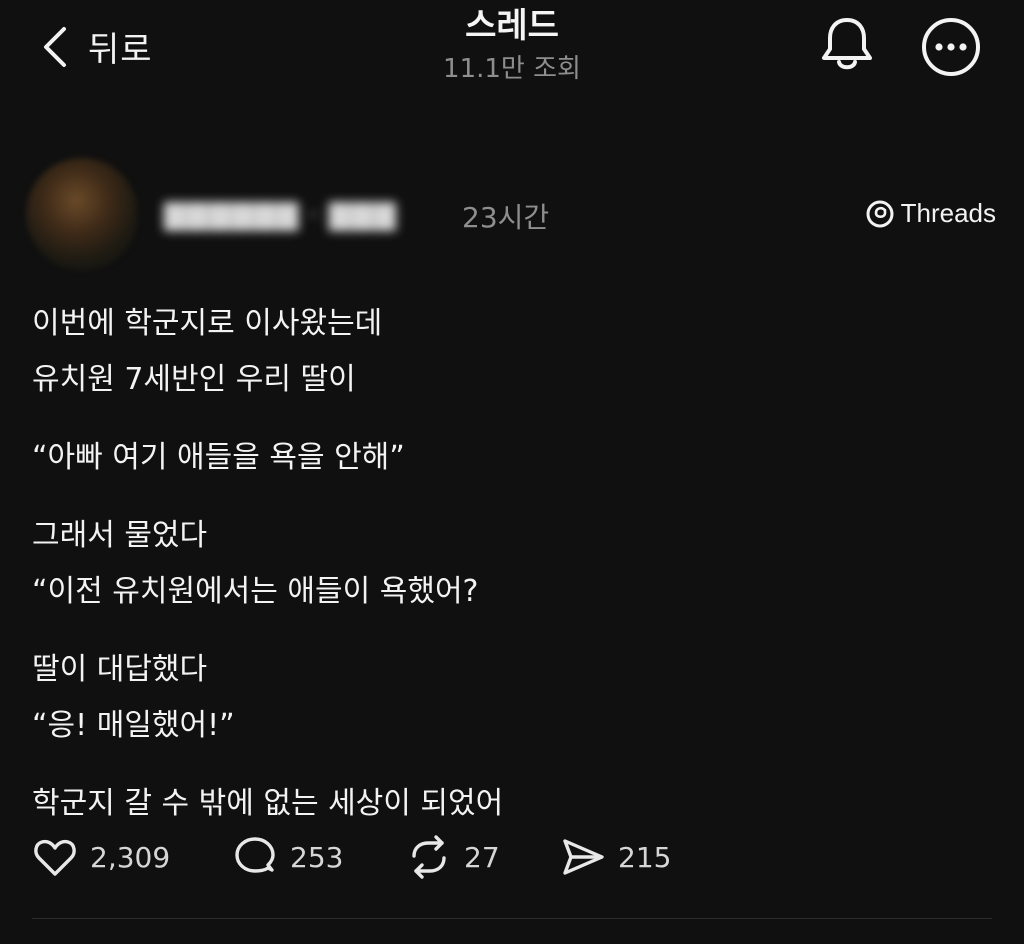  I want to click on repost-icon, so click(429, 857).